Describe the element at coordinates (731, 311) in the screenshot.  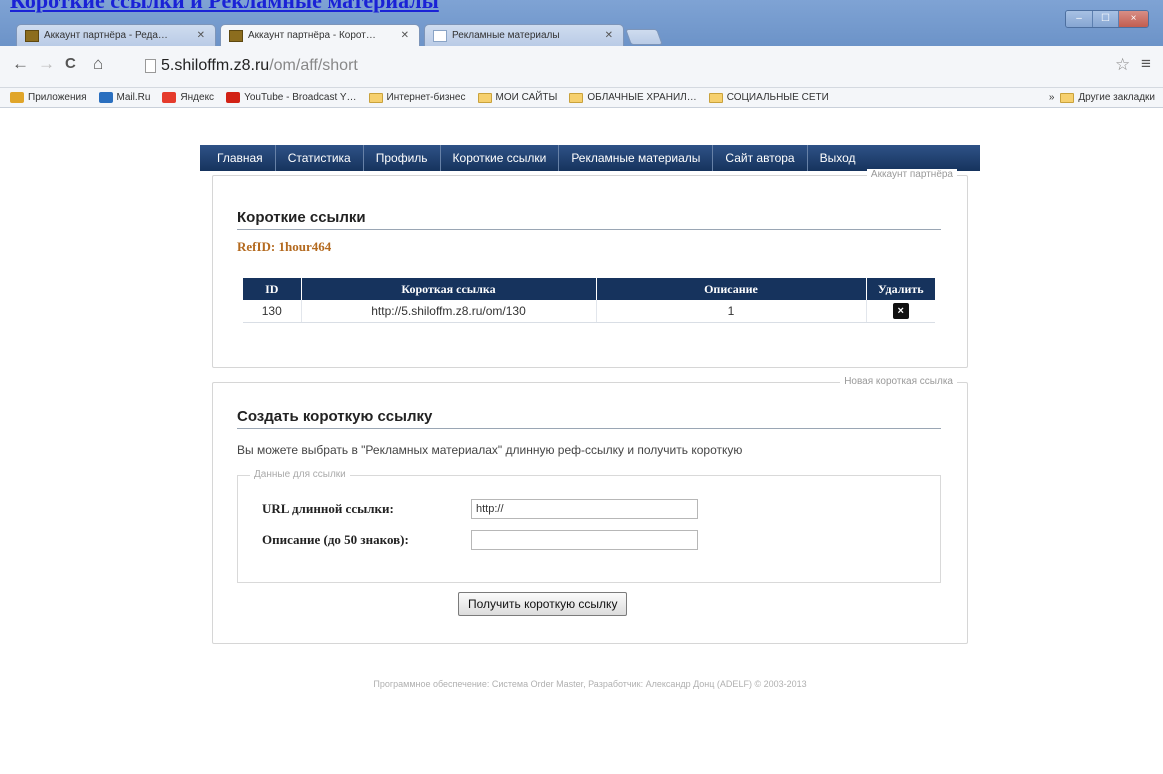
I see `cell-description: 1` at that location.